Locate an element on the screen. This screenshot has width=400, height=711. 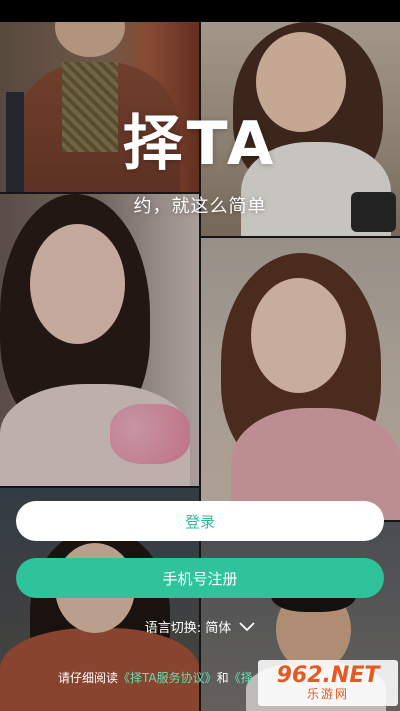
privacy-agreement-link: 《择 is located at coordinates (241, 678).